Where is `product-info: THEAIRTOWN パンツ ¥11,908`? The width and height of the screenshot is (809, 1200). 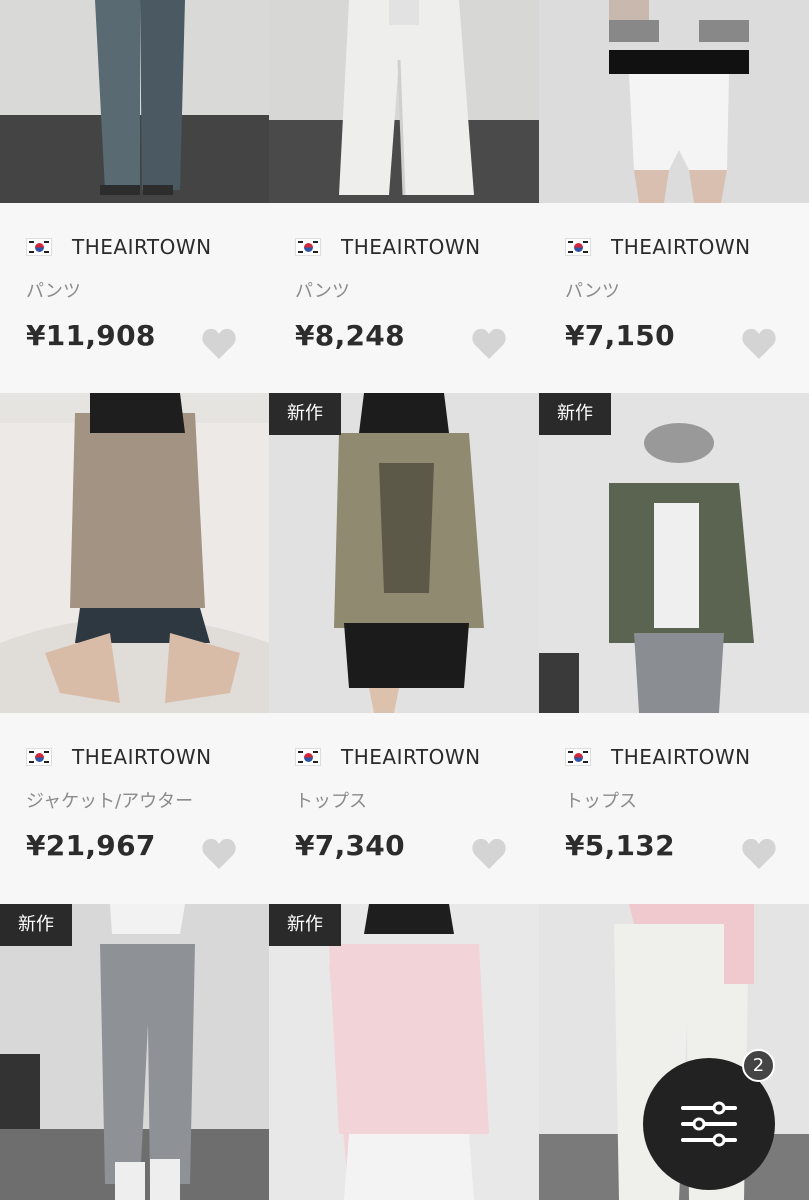
product-info: THEAIRTOWN パンツ ¥11,908 is located at coordinates (134, 298).